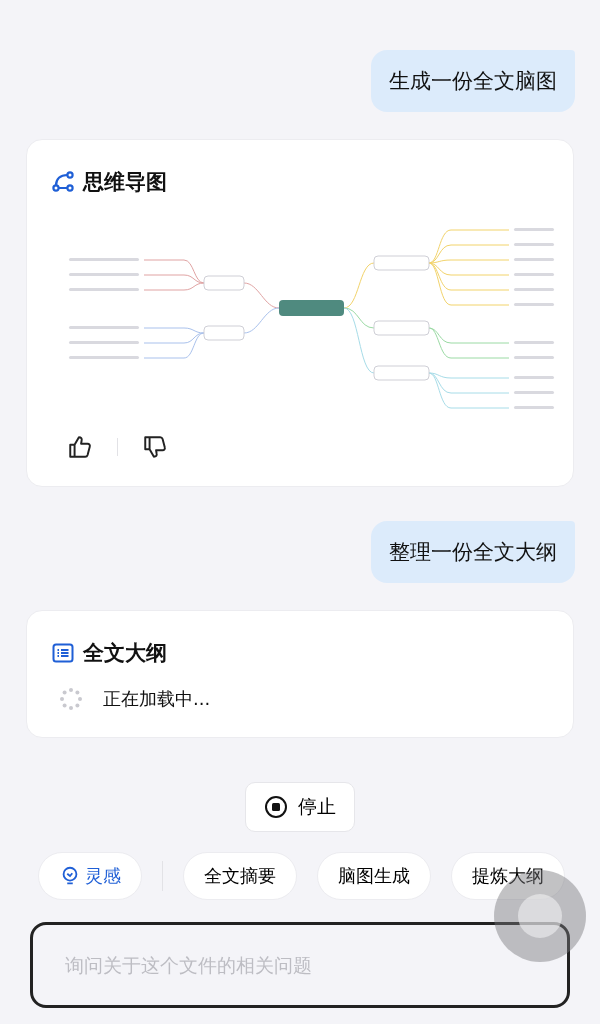  Describe the element at coordinates (300, 807) in the screenshot. I see `stop-button: 停止` at that location.